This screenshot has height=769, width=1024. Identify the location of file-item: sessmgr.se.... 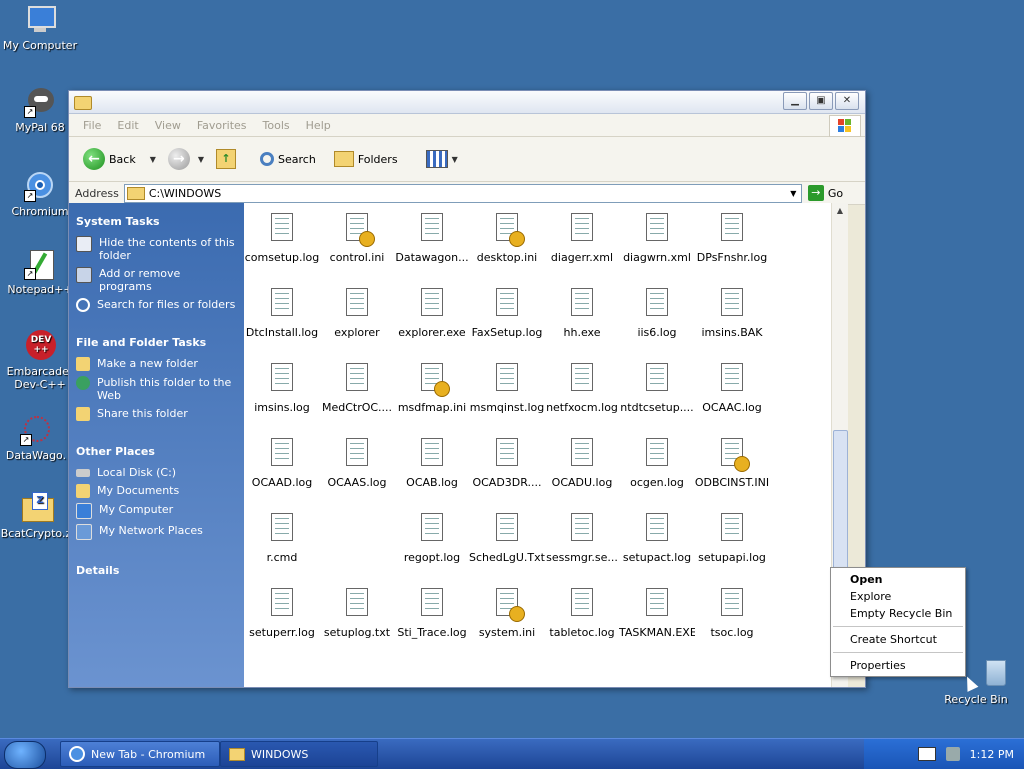
(582, 538).